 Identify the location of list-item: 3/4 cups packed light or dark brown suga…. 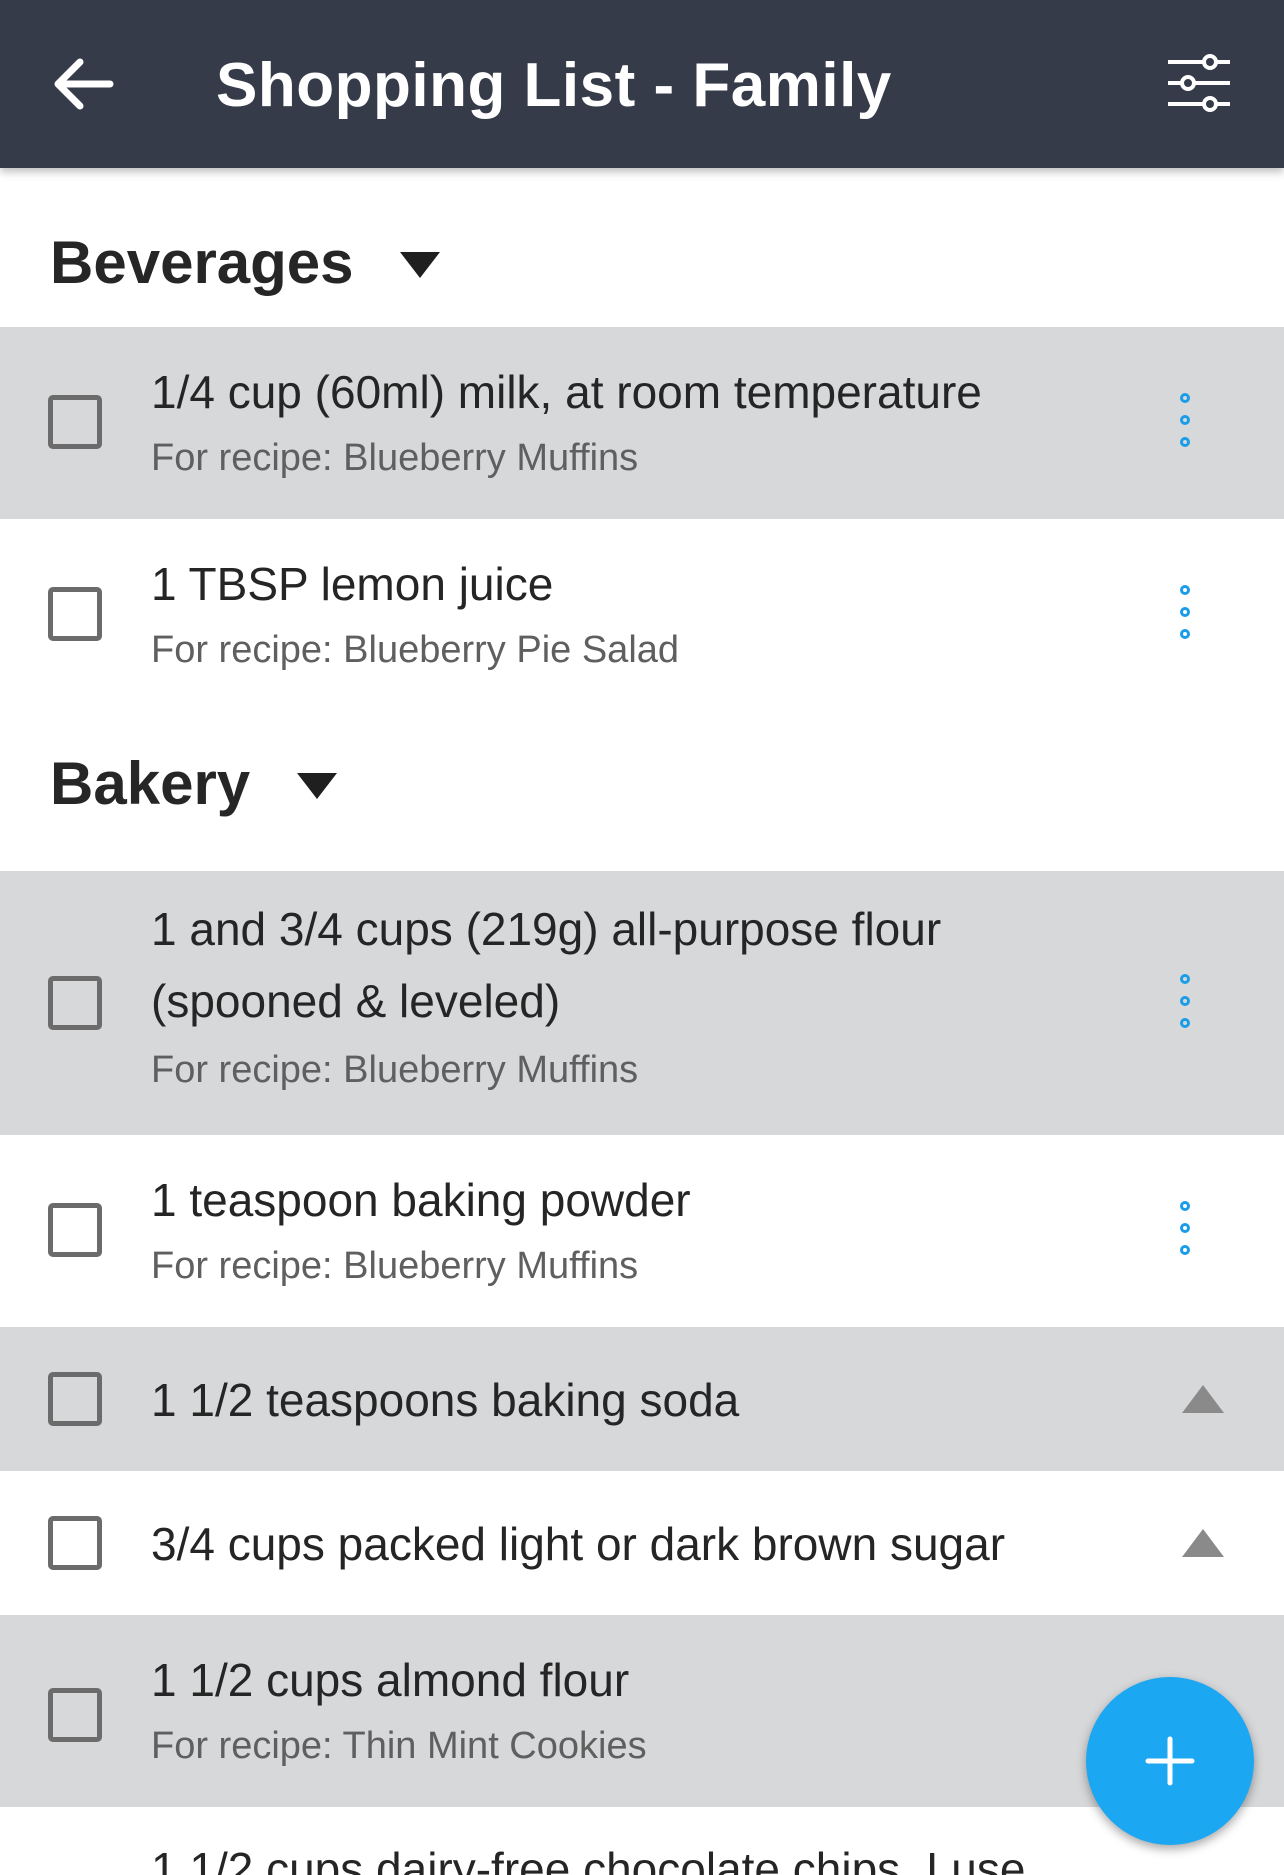
(642, 1543).